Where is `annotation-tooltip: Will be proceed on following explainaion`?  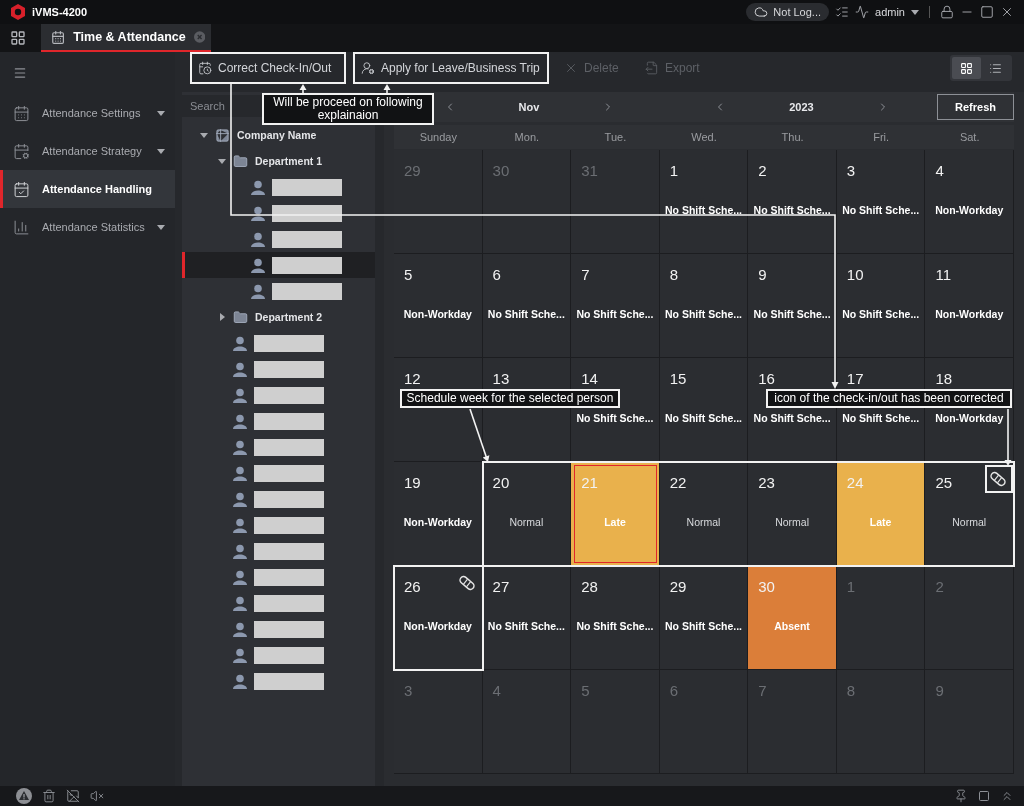 annotation-tooltip: Will be proceed on following explainaion is located at coordinates (348, 109).